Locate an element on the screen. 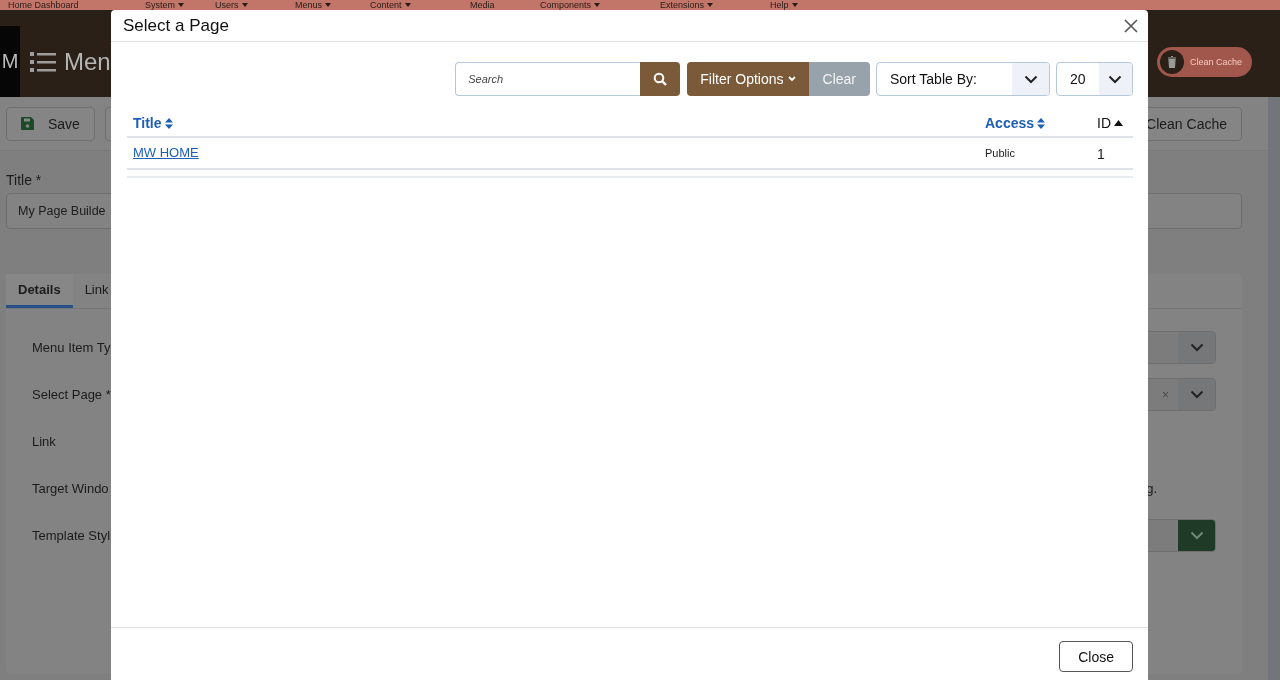 This screenshot has width=1280, height=680. column-header-link: ID is located at coordinates (1110, 123).